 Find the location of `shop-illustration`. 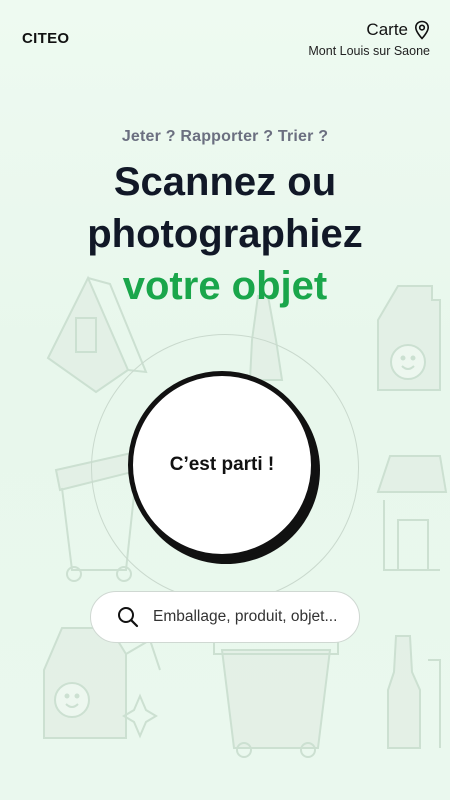

shop-illustration is located at coordinates (412, 513).